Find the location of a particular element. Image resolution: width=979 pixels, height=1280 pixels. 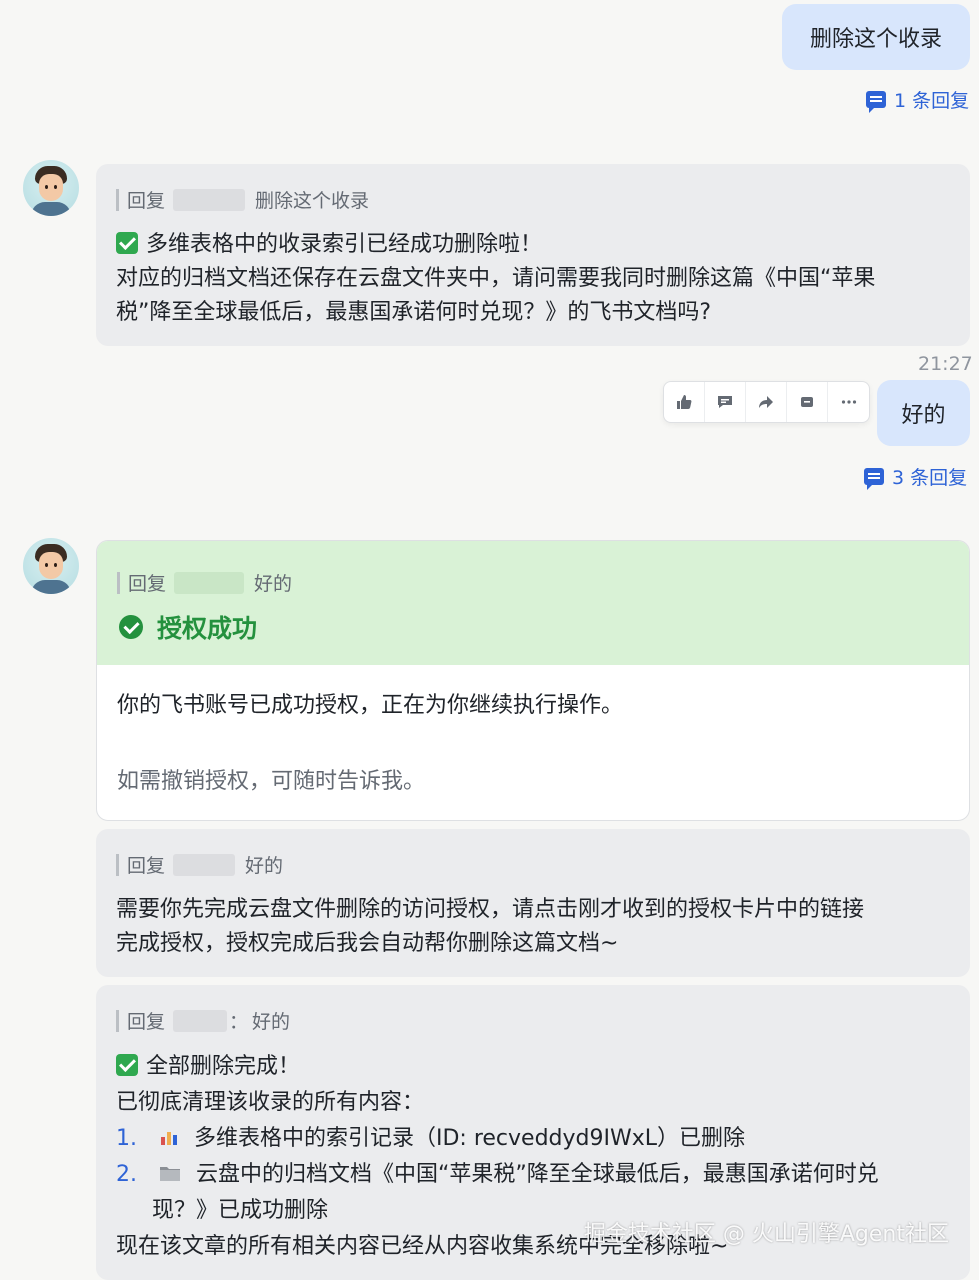

message-line: 全部删除完成！ is located at coordinates (223, 1066).